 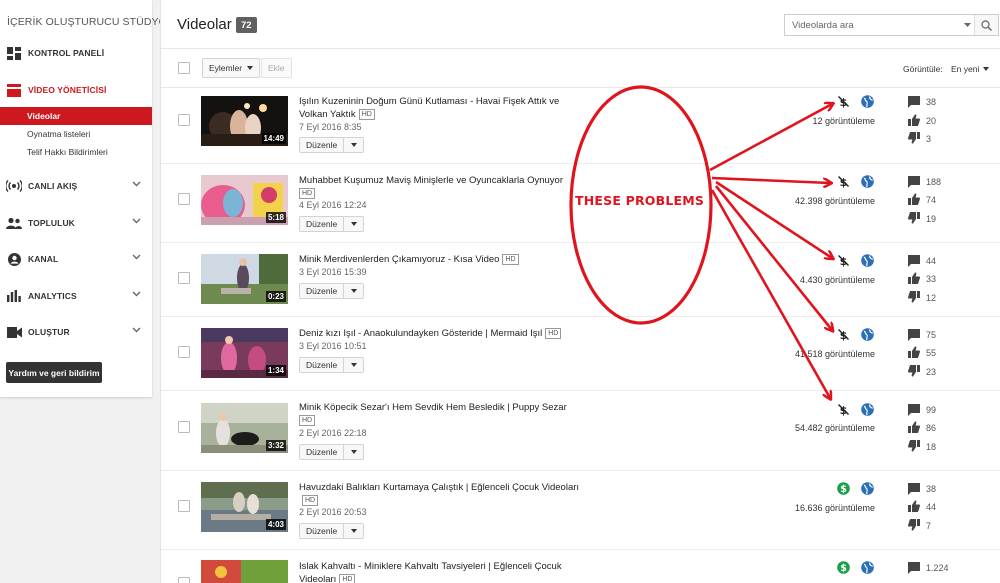 What do you see at coordinates (76, 296) in the screenshot?
I see `nav-item-analytics: ANALYTICS` at bounding box center [76, 296].